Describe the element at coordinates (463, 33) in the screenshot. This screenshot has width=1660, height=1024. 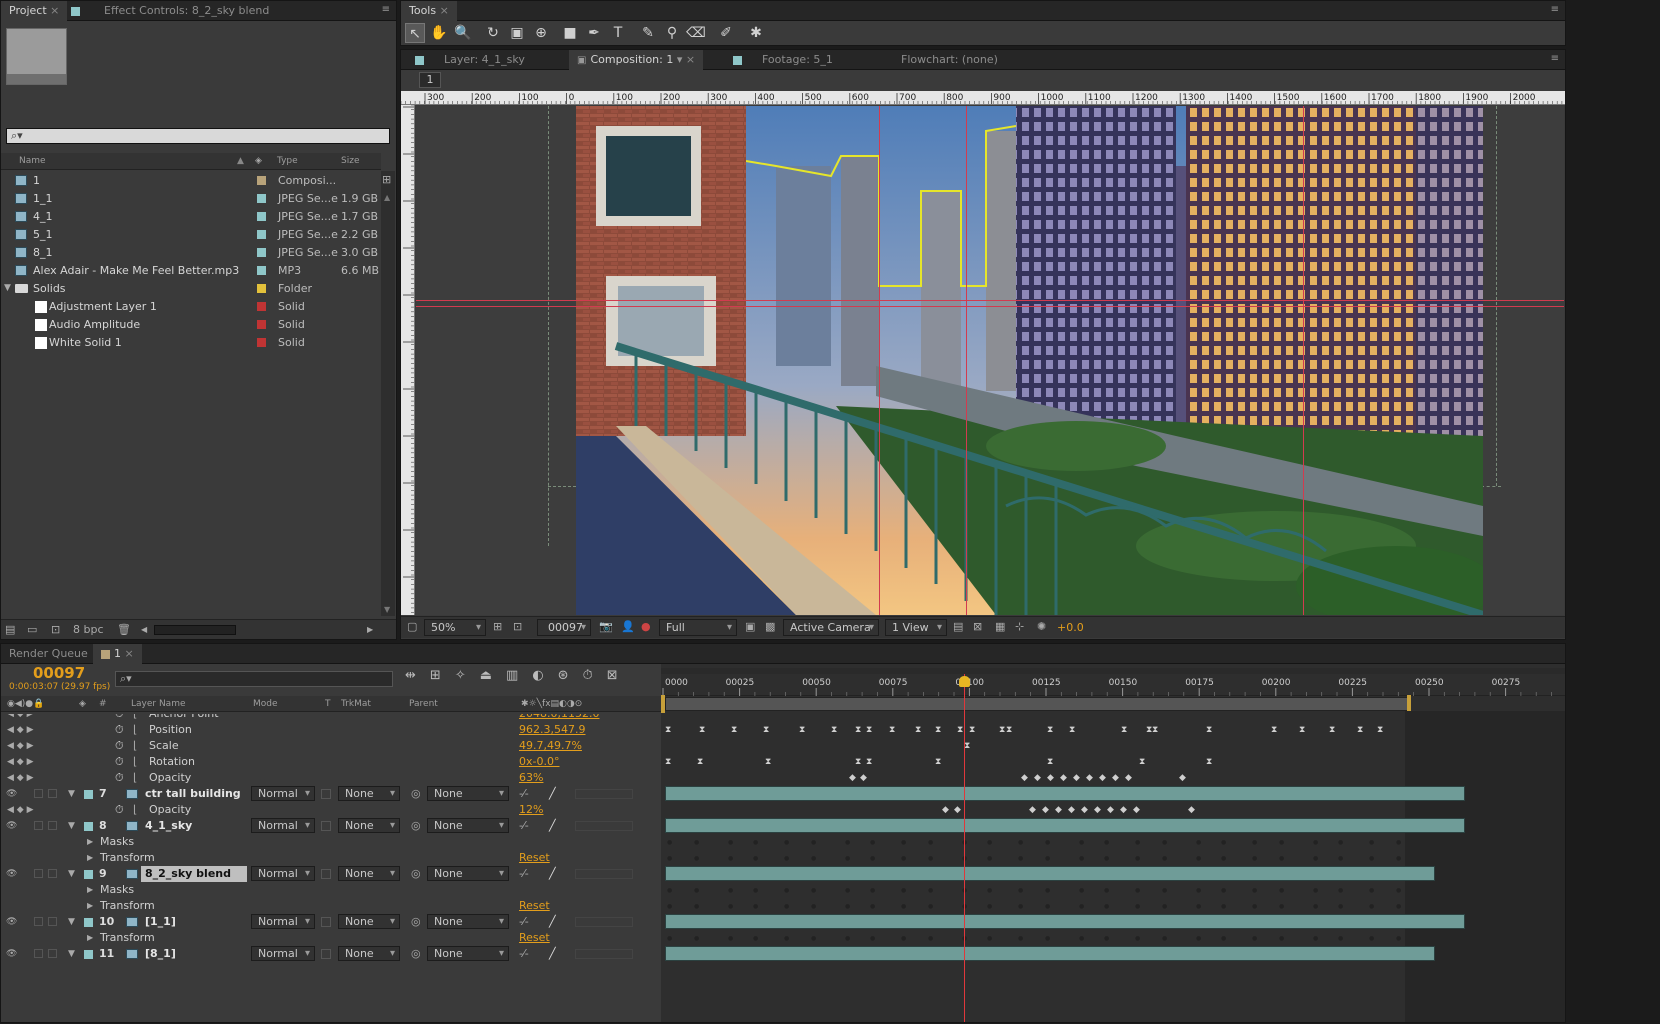
I see `zoom-tool-icon: 🔍` at that location.